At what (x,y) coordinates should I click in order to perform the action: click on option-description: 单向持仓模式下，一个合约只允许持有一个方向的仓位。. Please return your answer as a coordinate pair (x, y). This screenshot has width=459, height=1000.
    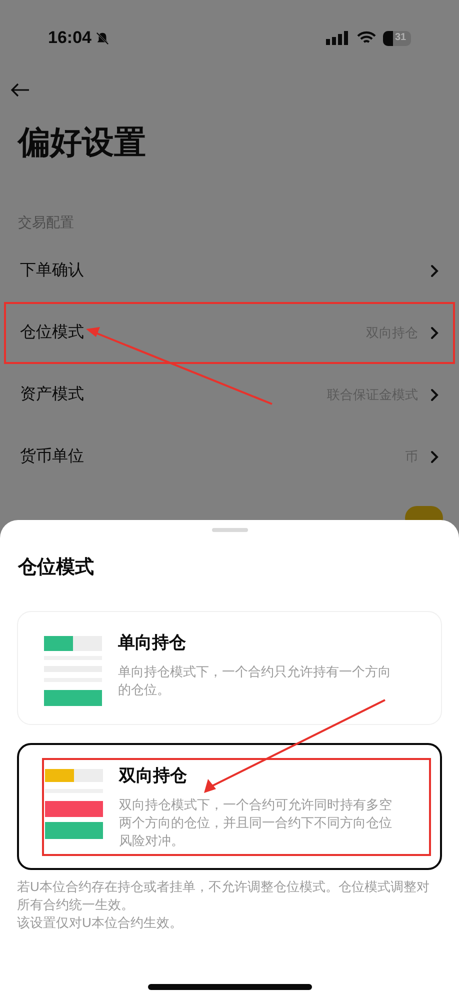
    Looking at the image, I should click on (255, 681).